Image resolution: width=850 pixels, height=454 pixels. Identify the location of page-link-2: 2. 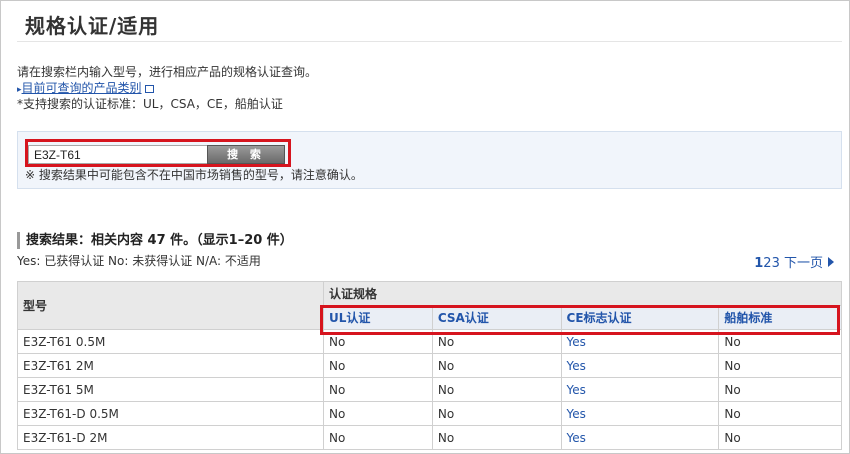
(767, 263).